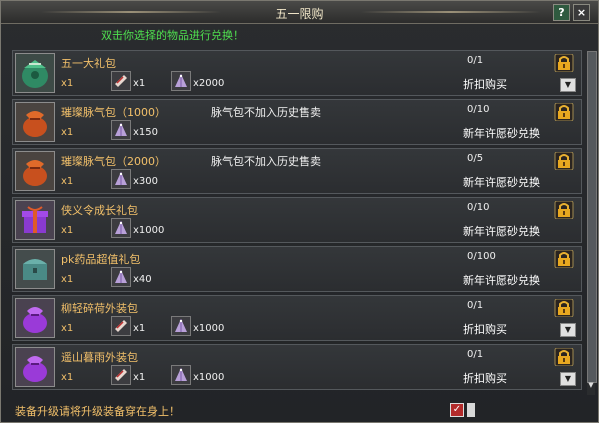 This screenshot has height=423, width=599. Describe the element at coordinates (297, 171) in the screenshot. I see `shop-item-row: 璀璨脉气包（2000） 脉气包不加入历史售卖 x1 x300 0/5 新年许愿砂兑换` at that location.